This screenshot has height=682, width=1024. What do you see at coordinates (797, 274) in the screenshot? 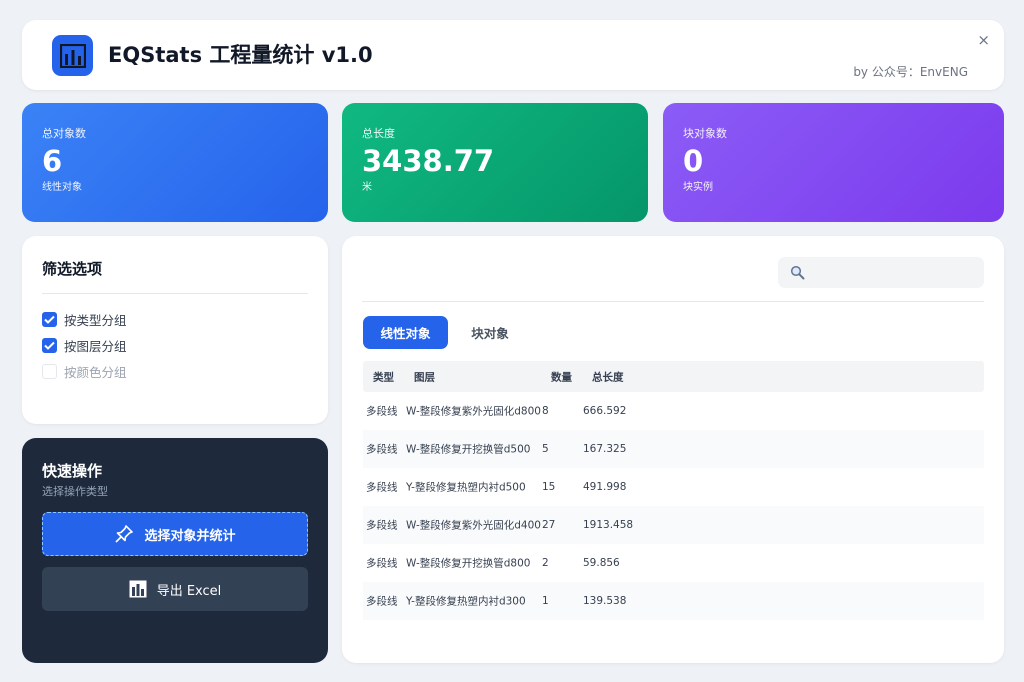
I see `search-icon` at bounding box center [797, 274].